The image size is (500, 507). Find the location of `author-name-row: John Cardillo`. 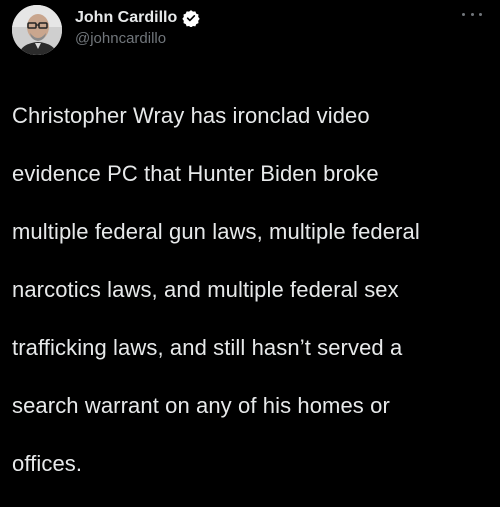

author-name-row: John Cardillo is located at coordinates (137, 18).